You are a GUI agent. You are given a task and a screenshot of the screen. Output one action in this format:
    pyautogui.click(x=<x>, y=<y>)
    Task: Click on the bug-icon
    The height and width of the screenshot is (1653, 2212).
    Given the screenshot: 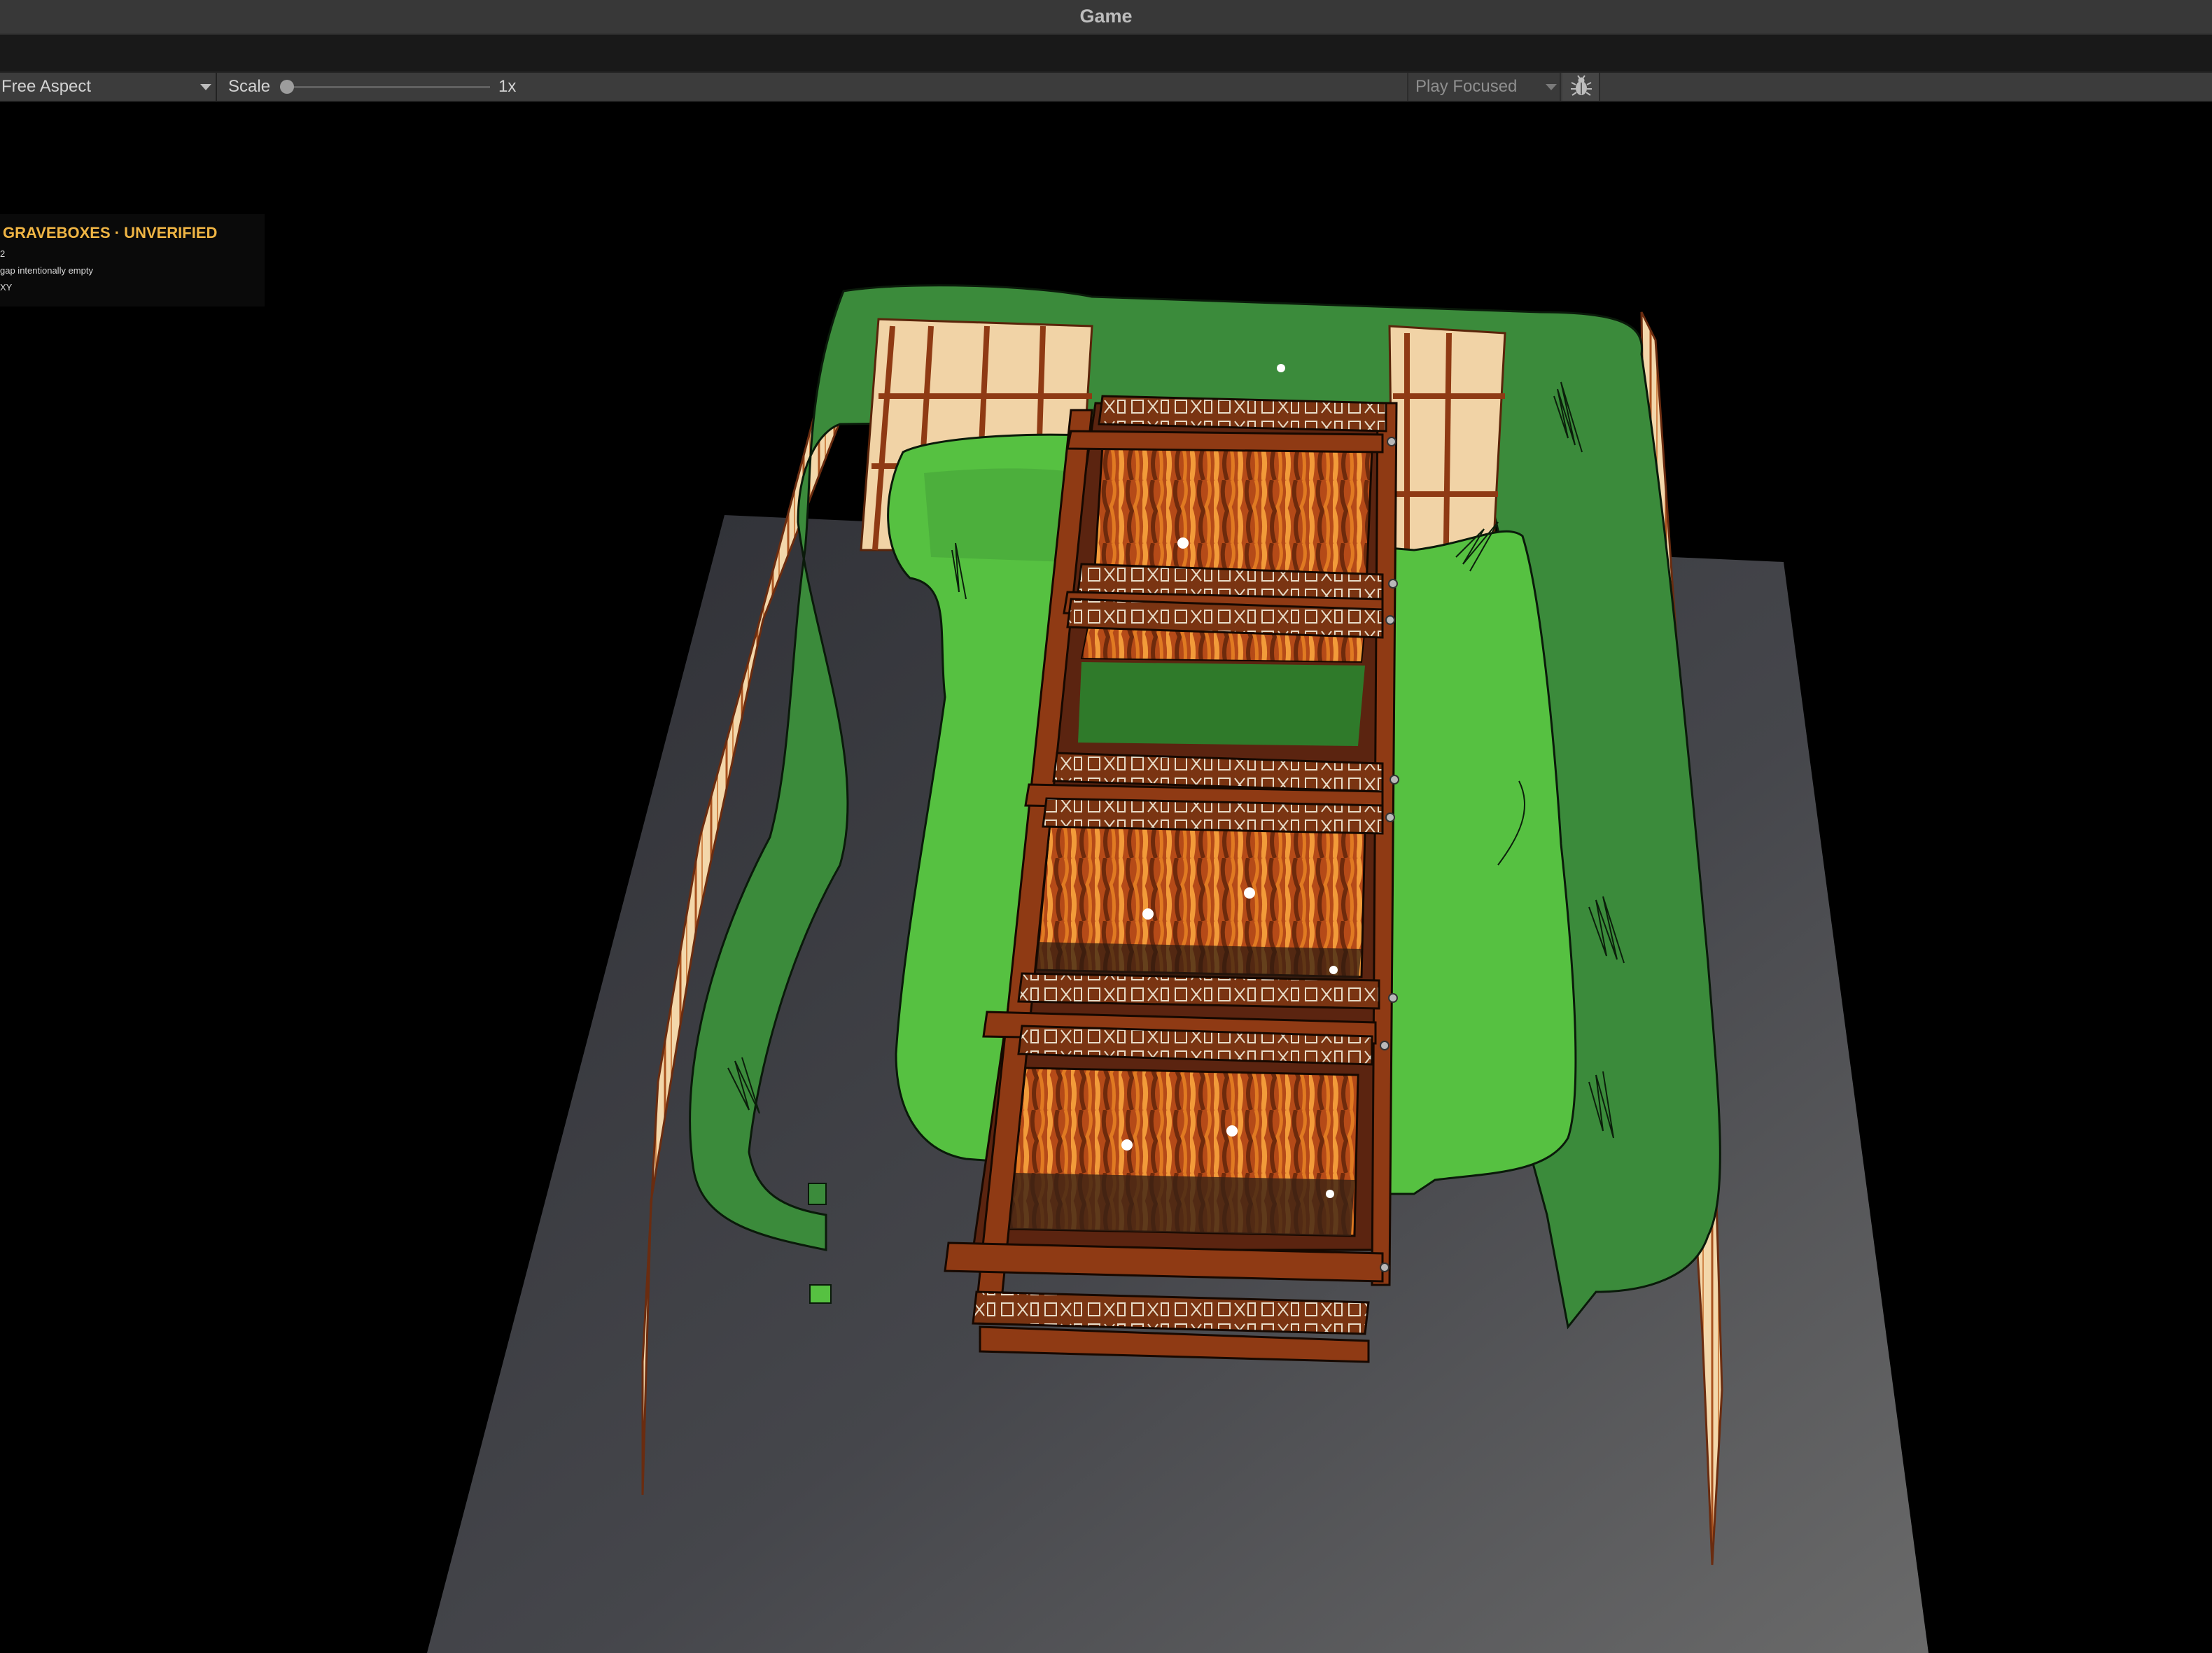 What is the action you would take?
    pyautogui.click(x=1581, y=85)
    